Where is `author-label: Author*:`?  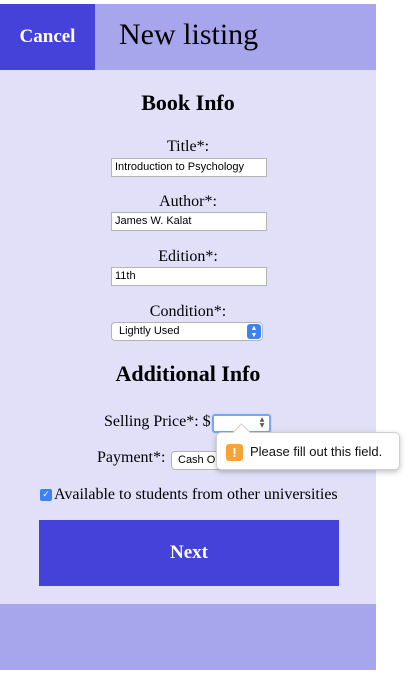 author-label: Author*: is located at coordinates (188, 201).